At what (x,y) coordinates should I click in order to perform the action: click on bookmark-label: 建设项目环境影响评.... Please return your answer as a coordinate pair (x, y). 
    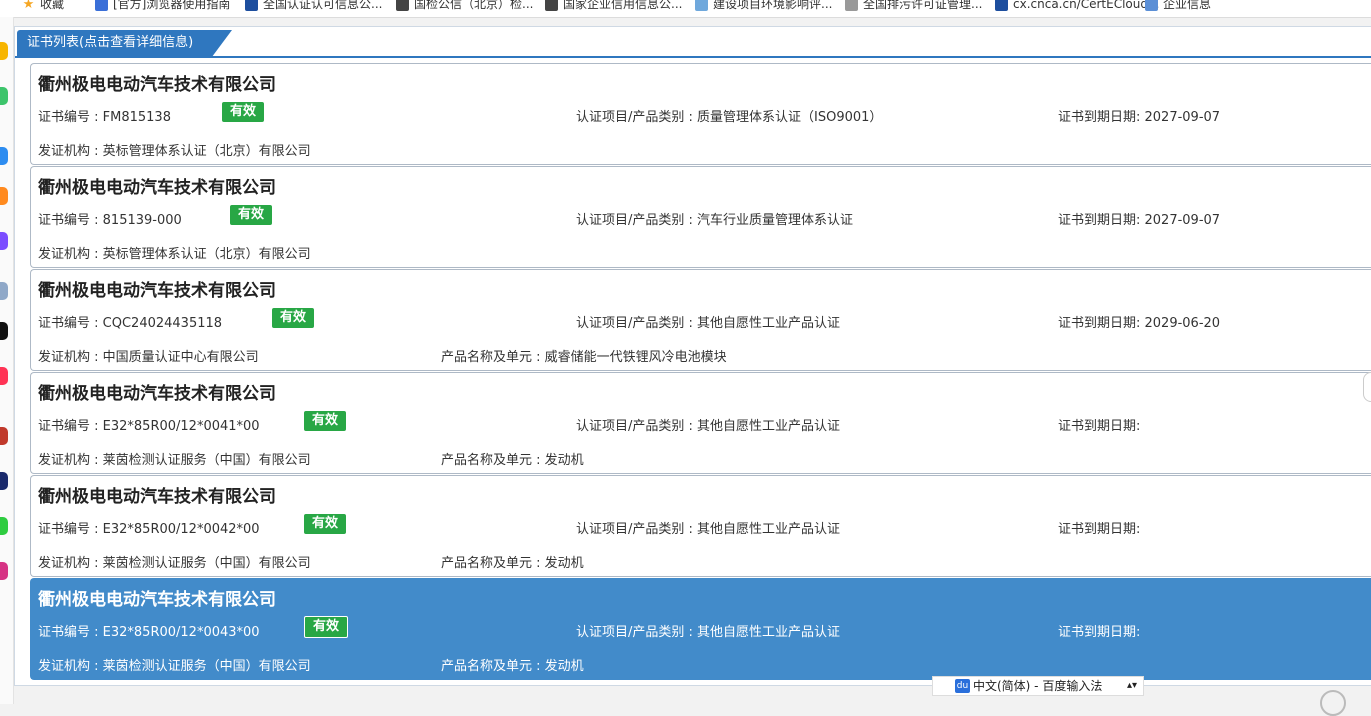
    Looking at the image, I should click on (773, 5).